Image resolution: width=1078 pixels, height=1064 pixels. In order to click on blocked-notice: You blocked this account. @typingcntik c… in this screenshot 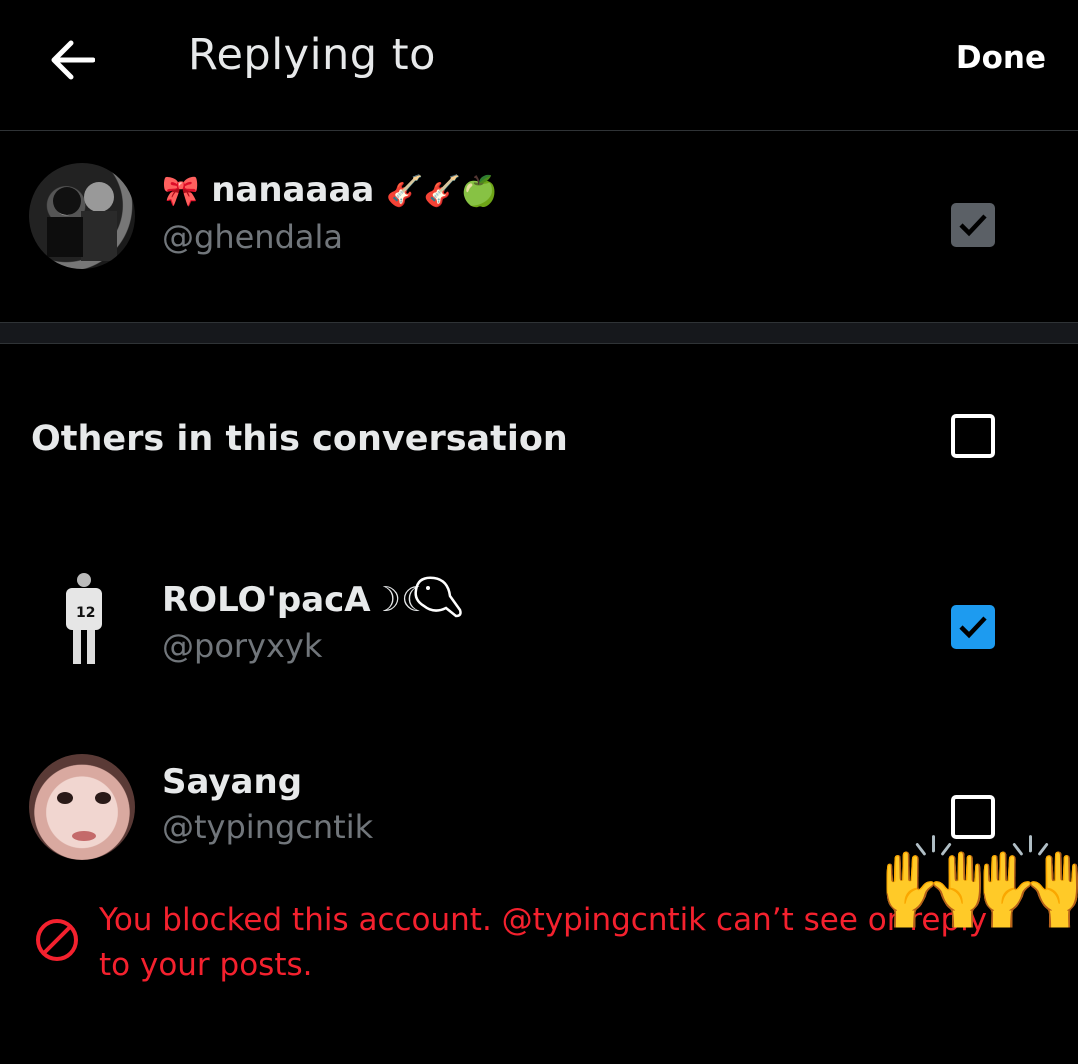, I will do `click(543, 942)`.